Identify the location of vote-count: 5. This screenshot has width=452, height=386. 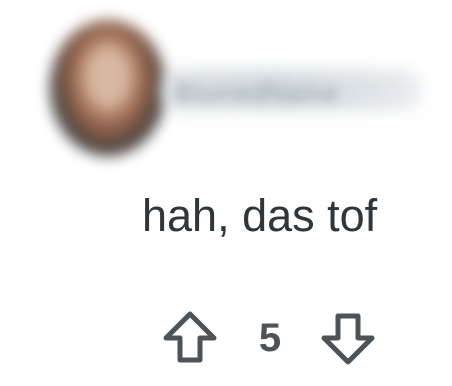
(270, 338).